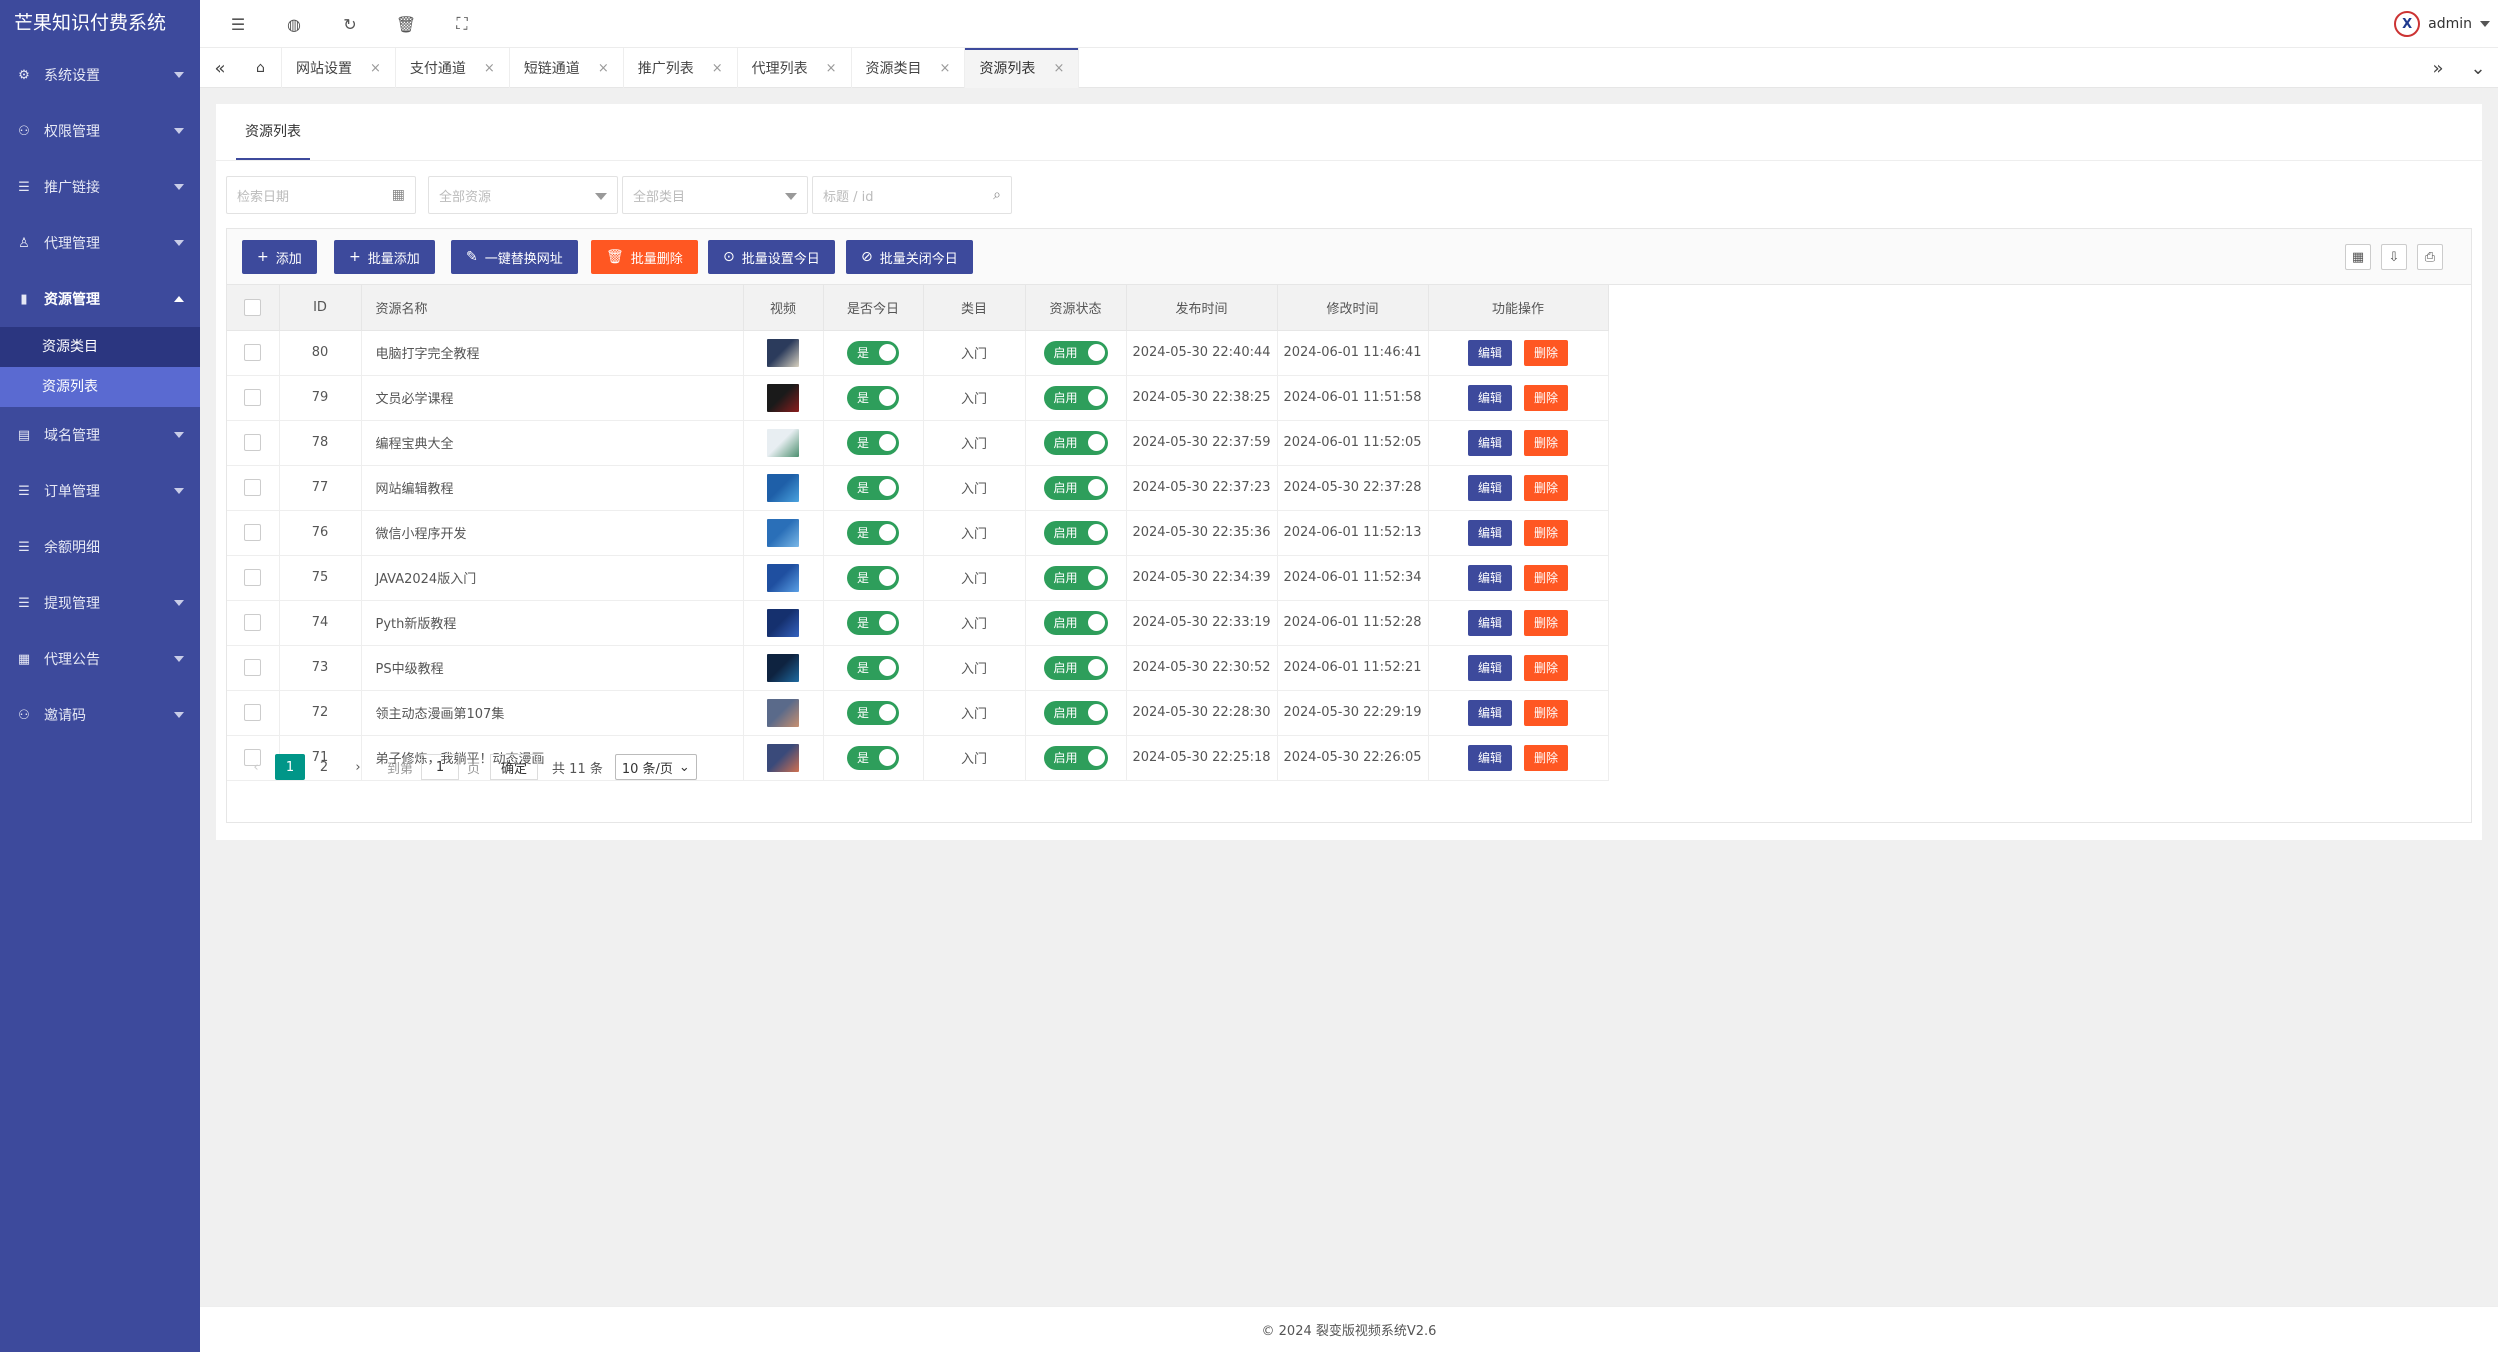 Image resolution: width=2498 pixels, height=1352 pixels. I want to click on prev-page-icon: ‹, so click(256, 767).